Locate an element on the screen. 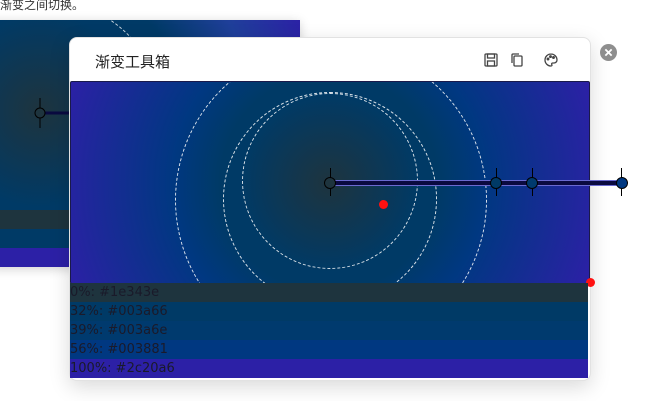 Image resolution: width=664 pixels, height=401 pixels. stop-row: 39%: #003a6e is located at coordinates (329, 330).